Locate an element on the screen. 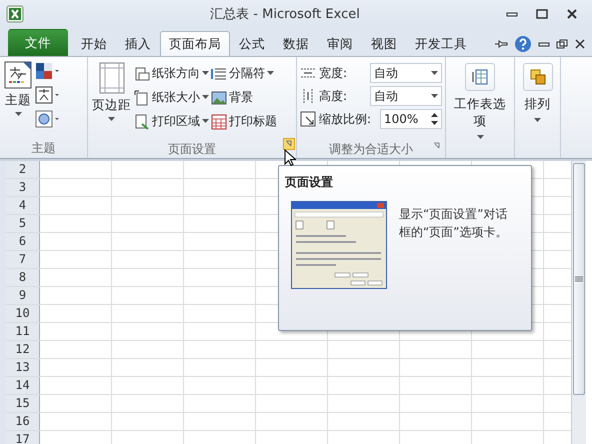 The image size is (592, 444). tooltip-title: 页面设置 is located at coordinates (309, 182).